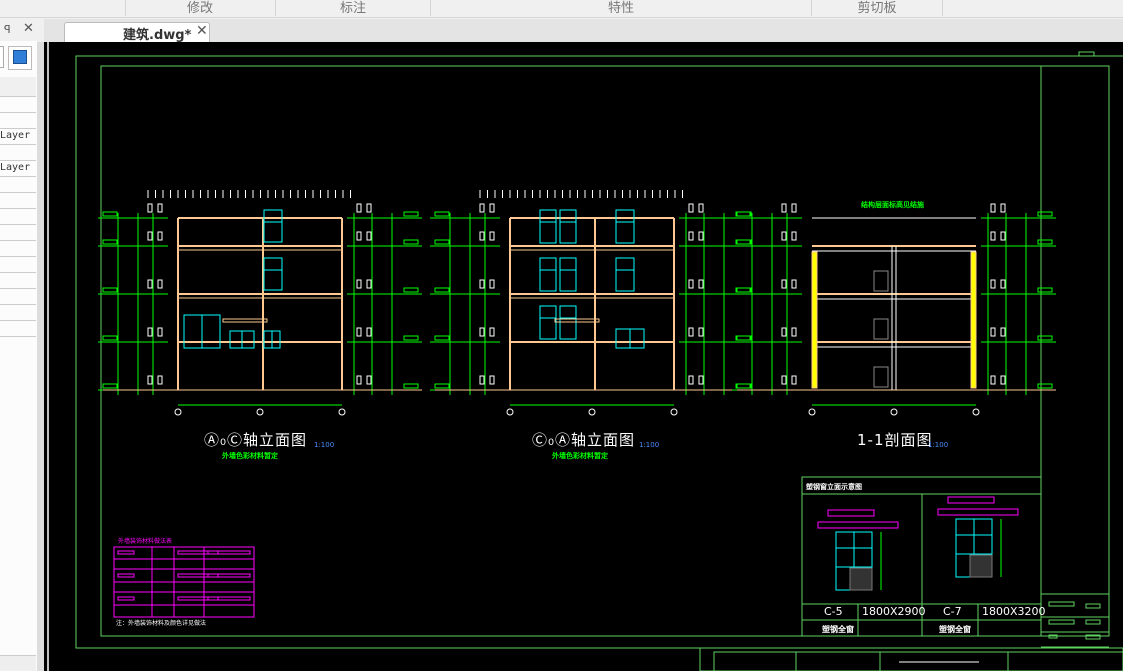  What do you see at coordinates (577, 320) in the screenshot?
I see `canopy` at bounding box center [577, 320].